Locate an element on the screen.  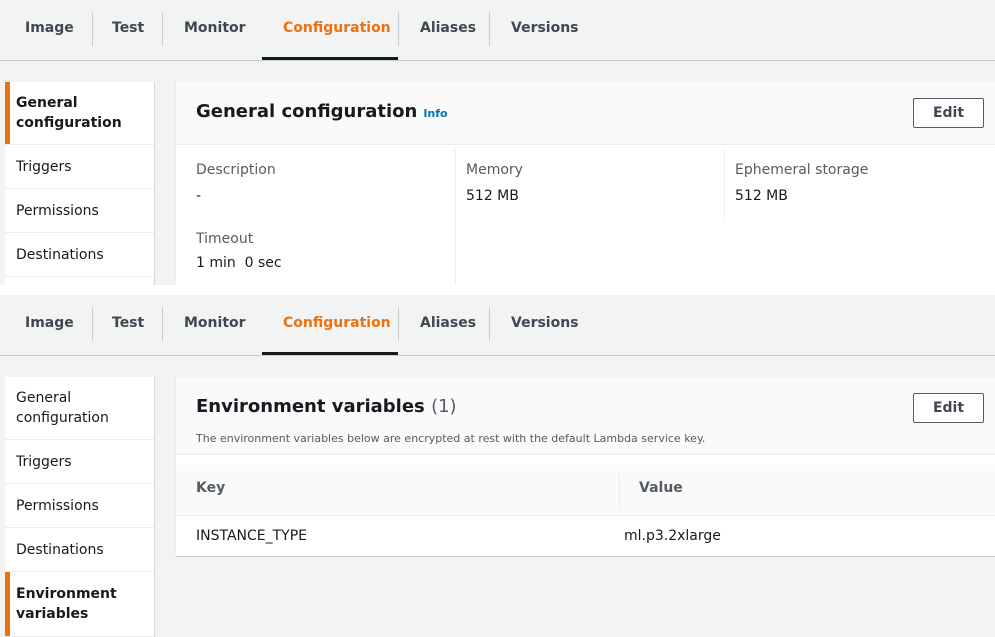
variable-count: (1) is located at coordinates (444, 406).